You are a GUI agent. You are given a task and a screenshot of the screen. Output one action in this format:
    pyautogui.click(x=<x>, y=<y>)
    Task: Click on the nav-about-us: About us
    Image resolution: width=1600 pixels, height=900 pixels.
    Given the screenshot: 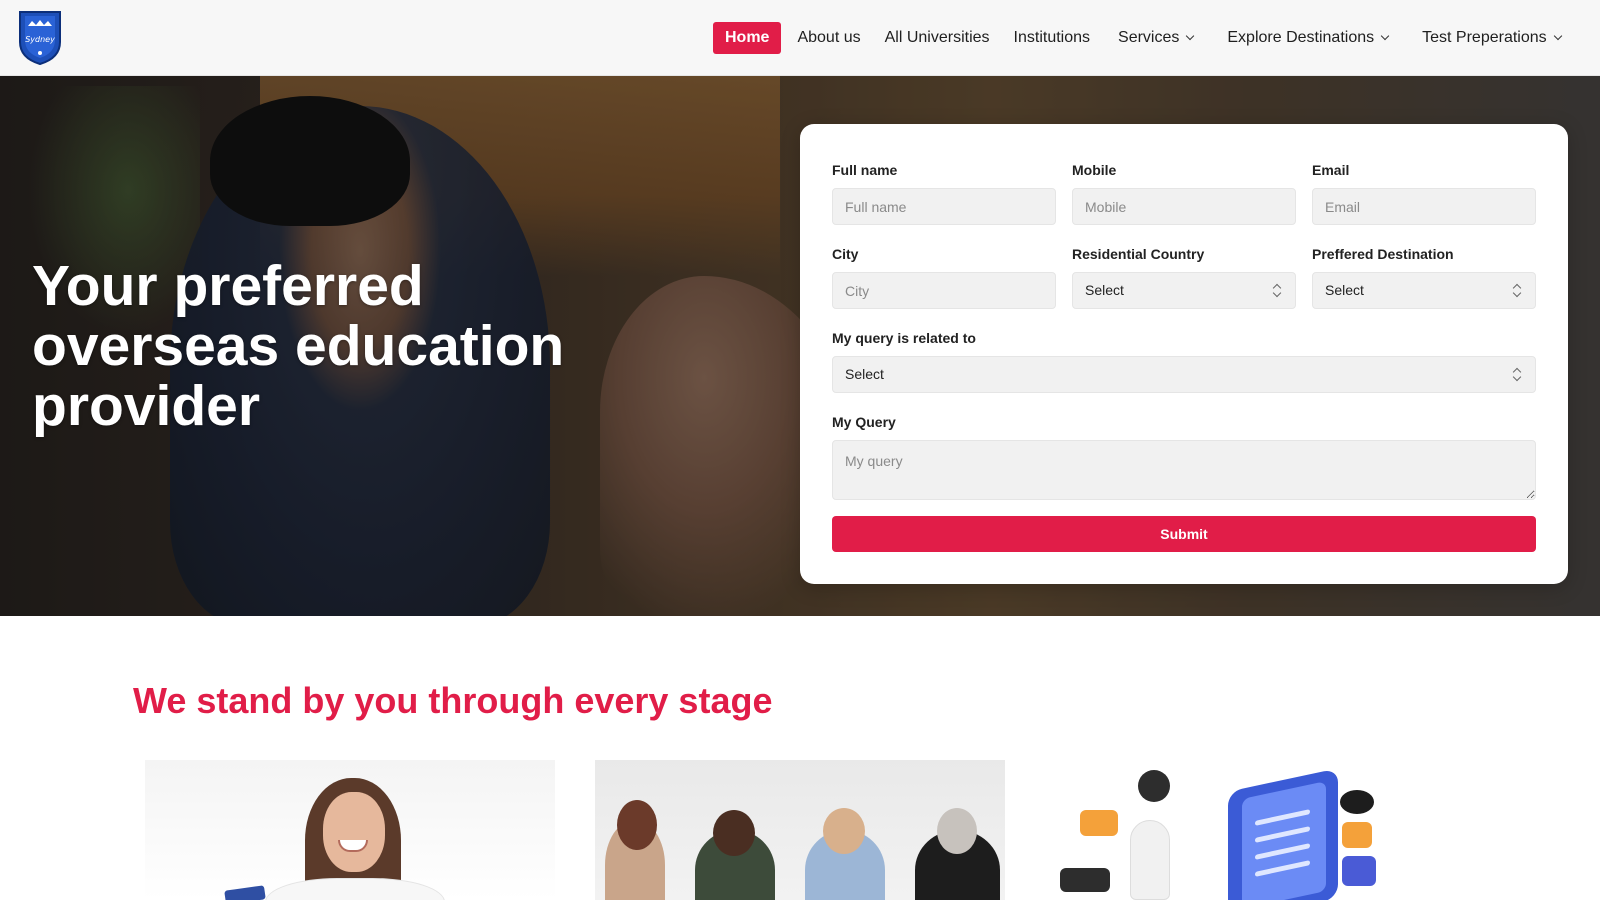 What is the action you would take?
    pyautogui.click(x=828, y=38)
    